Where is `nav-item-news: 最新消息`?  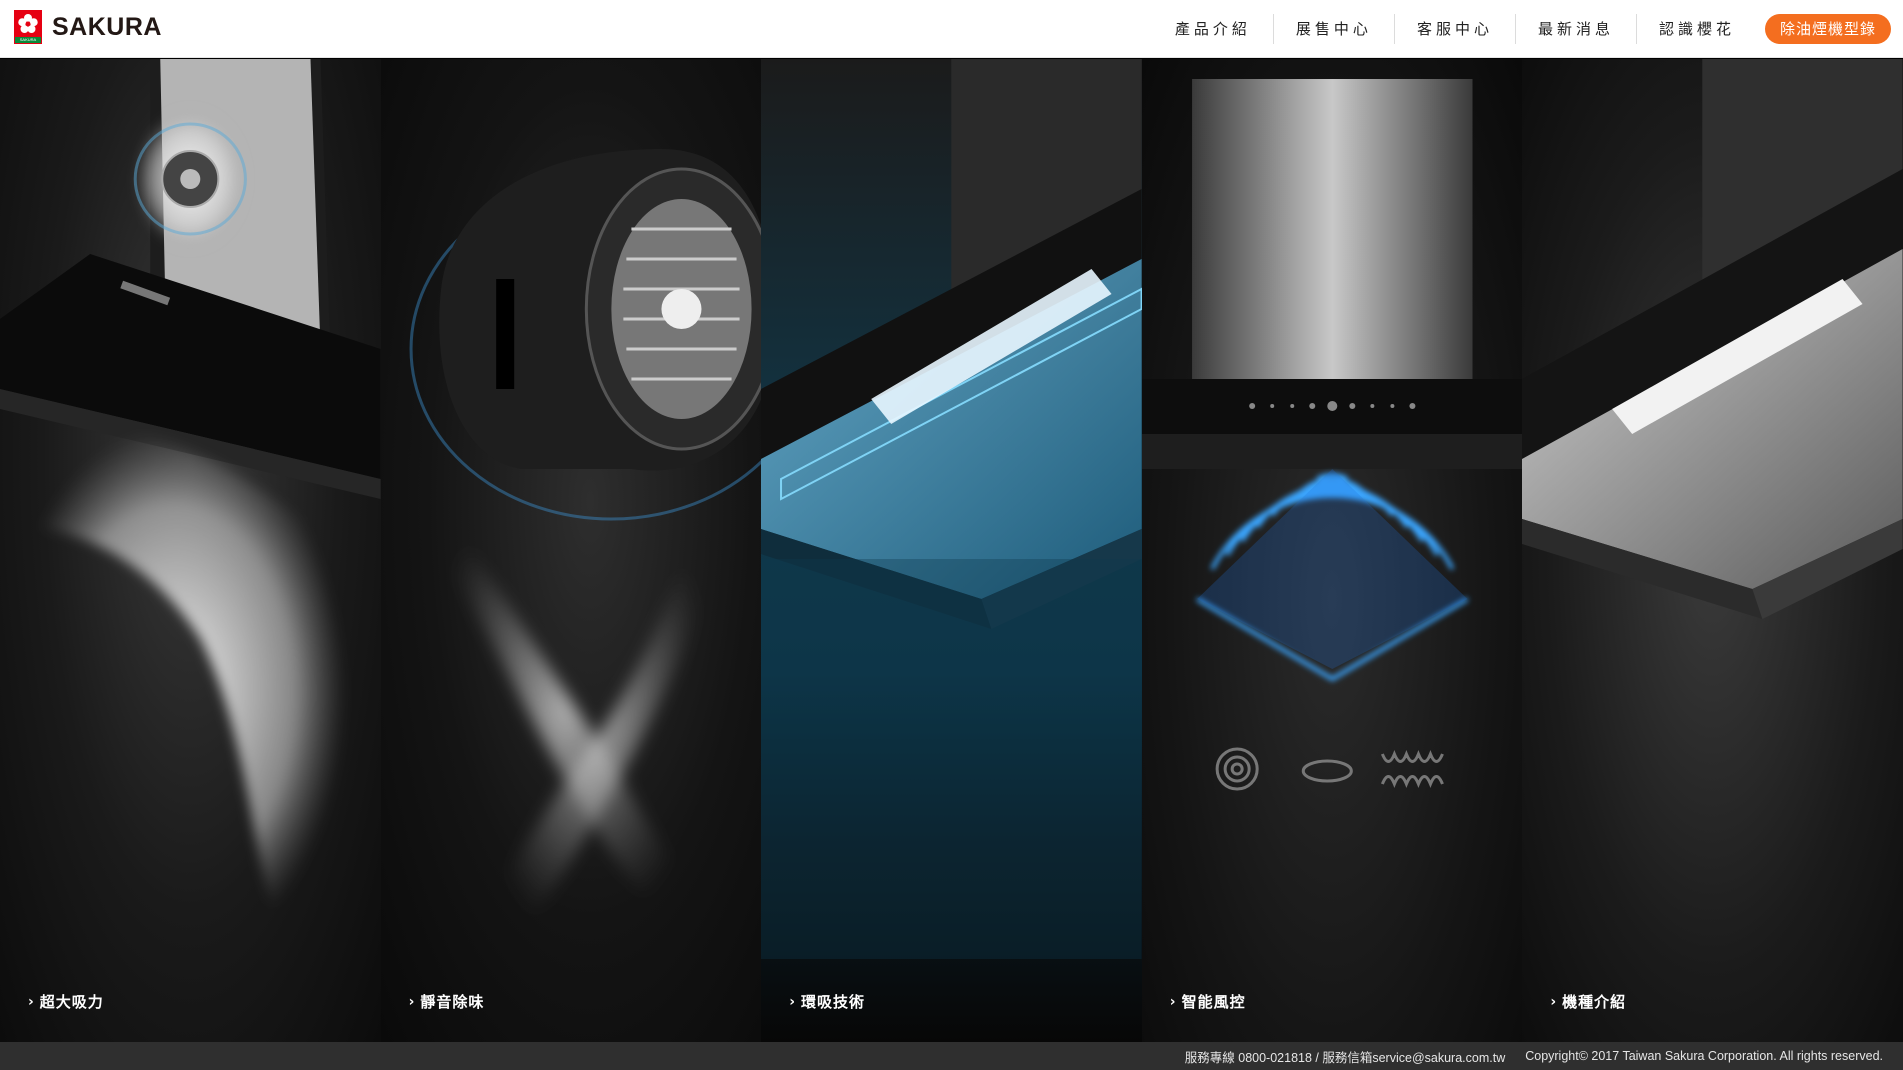 nav-item-news: 最新消息 is located at coordinates (1576, 29).